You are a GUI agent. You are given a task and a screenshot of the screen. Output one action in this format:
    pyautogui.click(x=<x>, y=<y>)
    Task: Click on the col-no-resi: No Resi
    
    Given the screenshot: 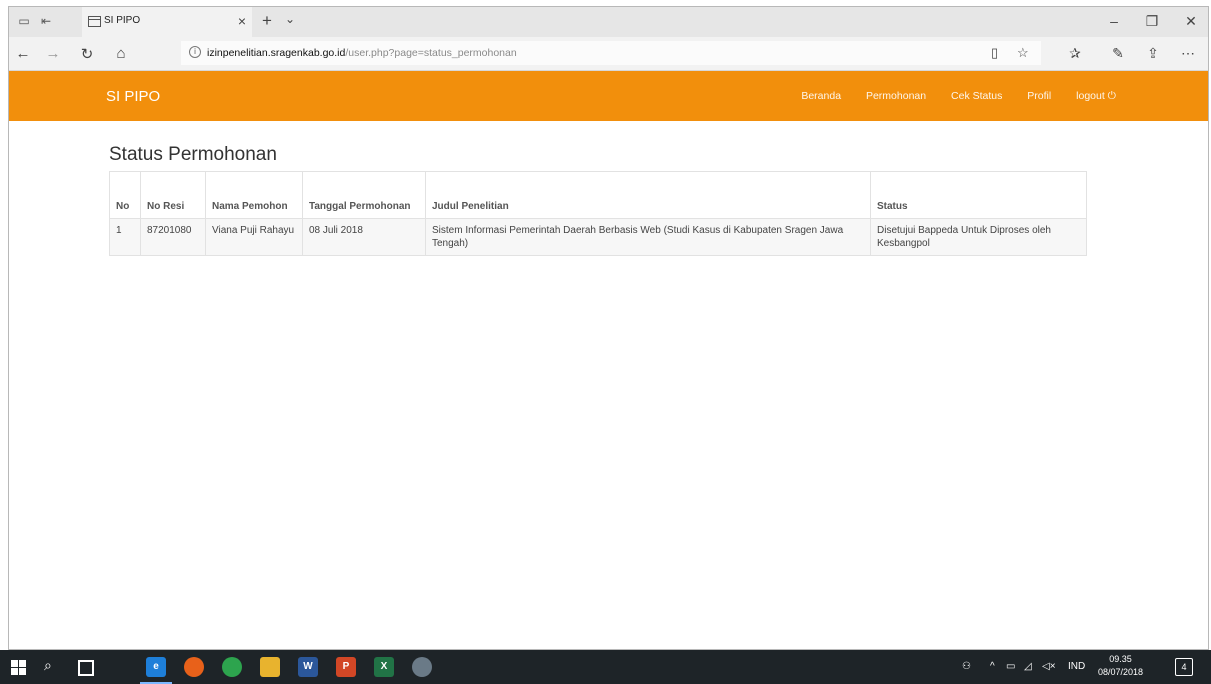 What is the action you would take?
    pyautogui.click(x=173, y=195)
    